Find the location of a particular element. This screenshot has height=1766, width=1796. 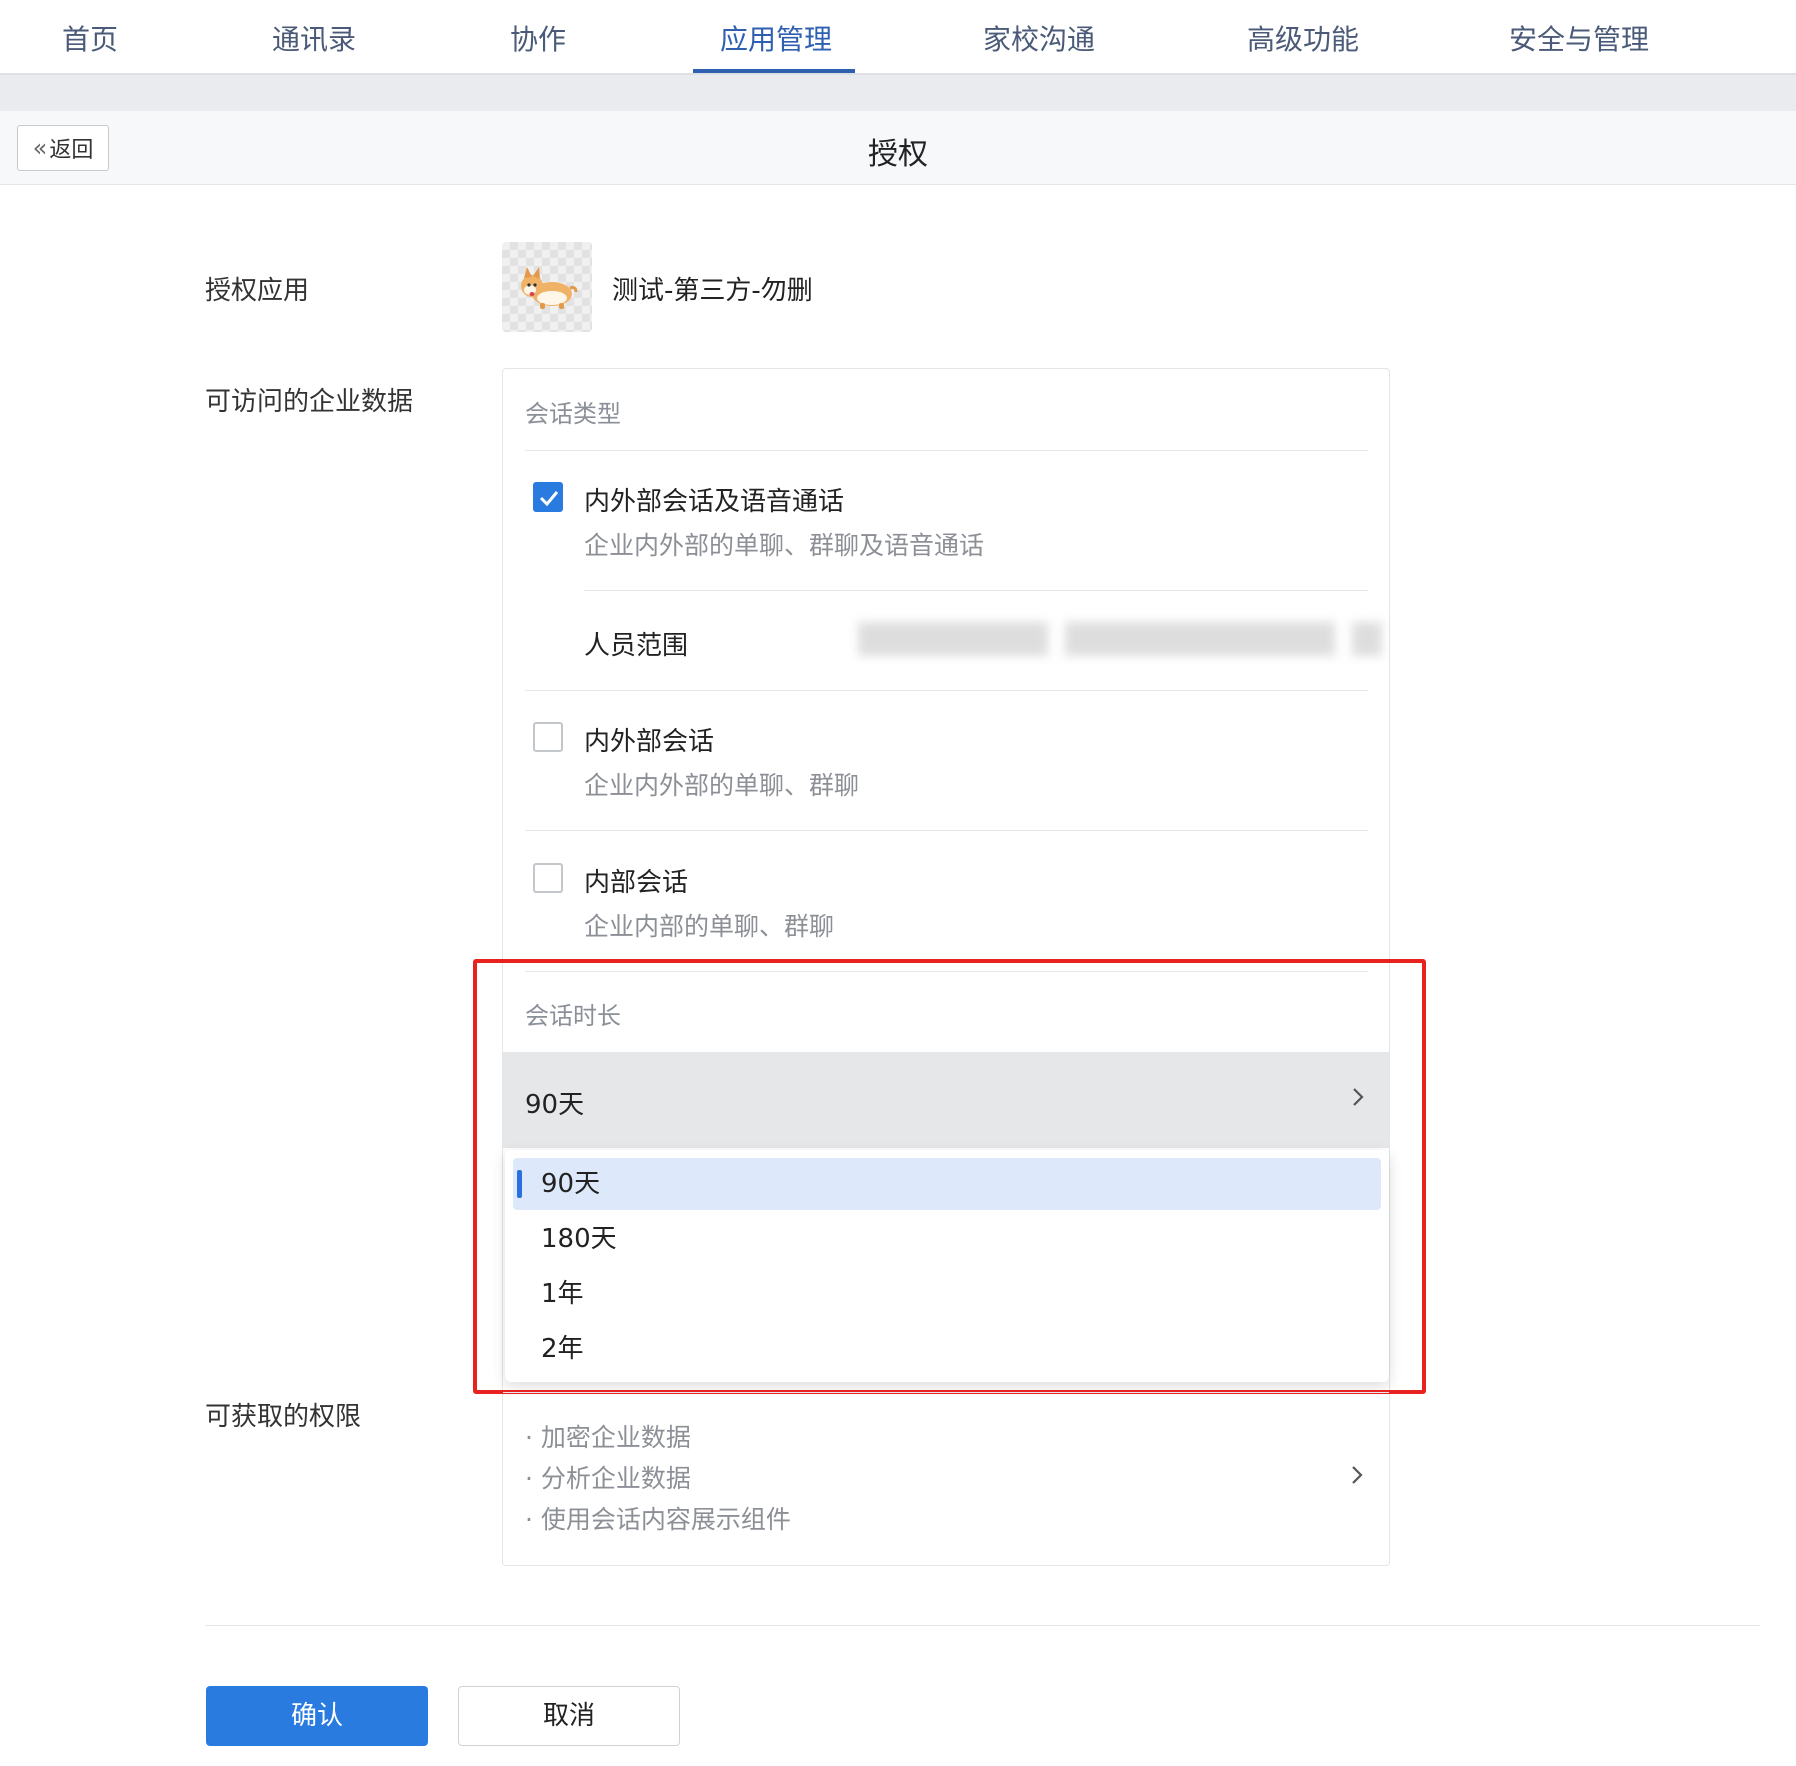

page-header: « 返回 授权 is located at coordinates (898, 148).